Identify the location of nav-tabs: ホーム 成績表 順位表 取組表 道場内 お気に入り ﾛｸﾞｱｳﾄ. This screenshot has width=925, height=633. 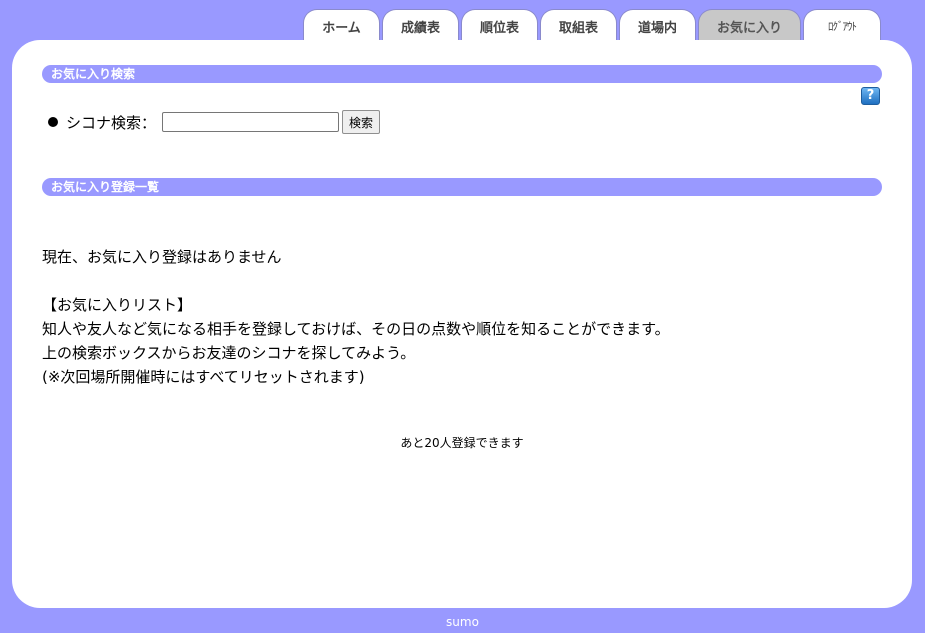
(593, 24).